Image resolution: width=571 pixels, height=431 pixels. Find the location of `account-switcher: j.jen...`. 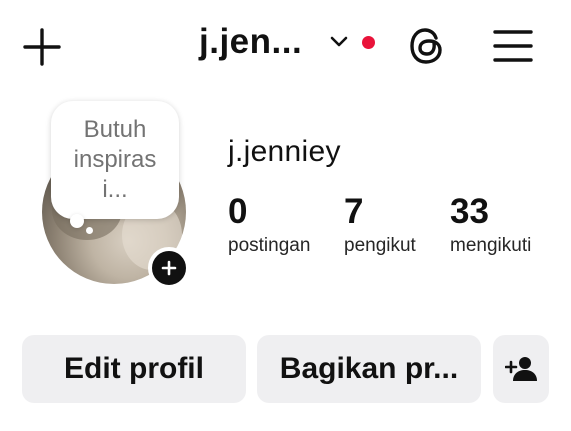

account-switcher: j.jen... is located at coordinates (287, 42).